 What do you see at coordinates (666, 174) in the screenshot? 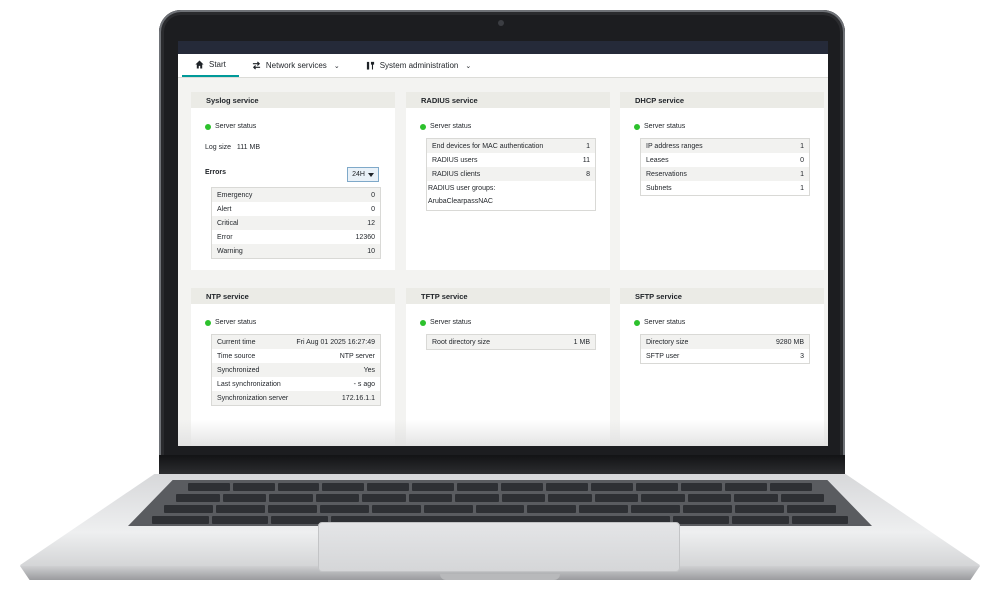
I see `row-key: Reservations` at bounding box center [666, 174].